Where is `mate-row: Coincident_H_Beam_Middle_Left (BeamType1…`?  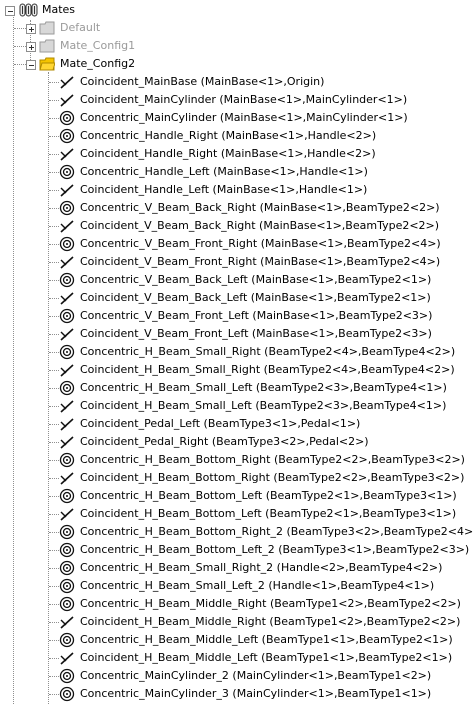
mate-row: Coincident_H_Beam_Middle_Left (BeamType1… is located at coordinates (237, 658).